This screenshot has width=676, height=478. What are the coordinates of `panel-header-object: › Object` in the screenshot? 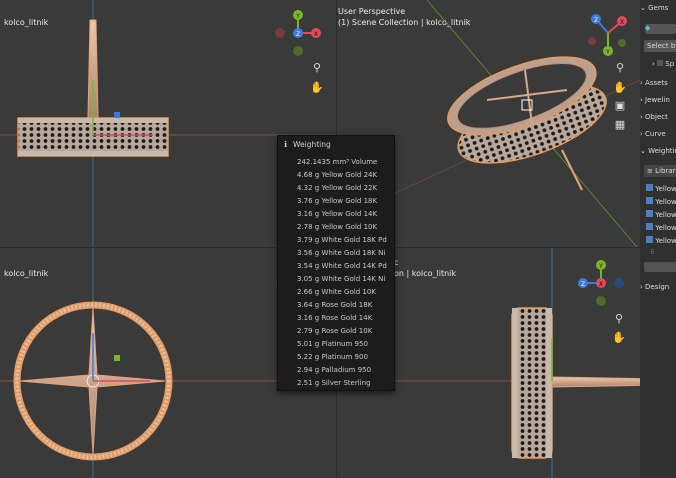 It's located at (658, 120).